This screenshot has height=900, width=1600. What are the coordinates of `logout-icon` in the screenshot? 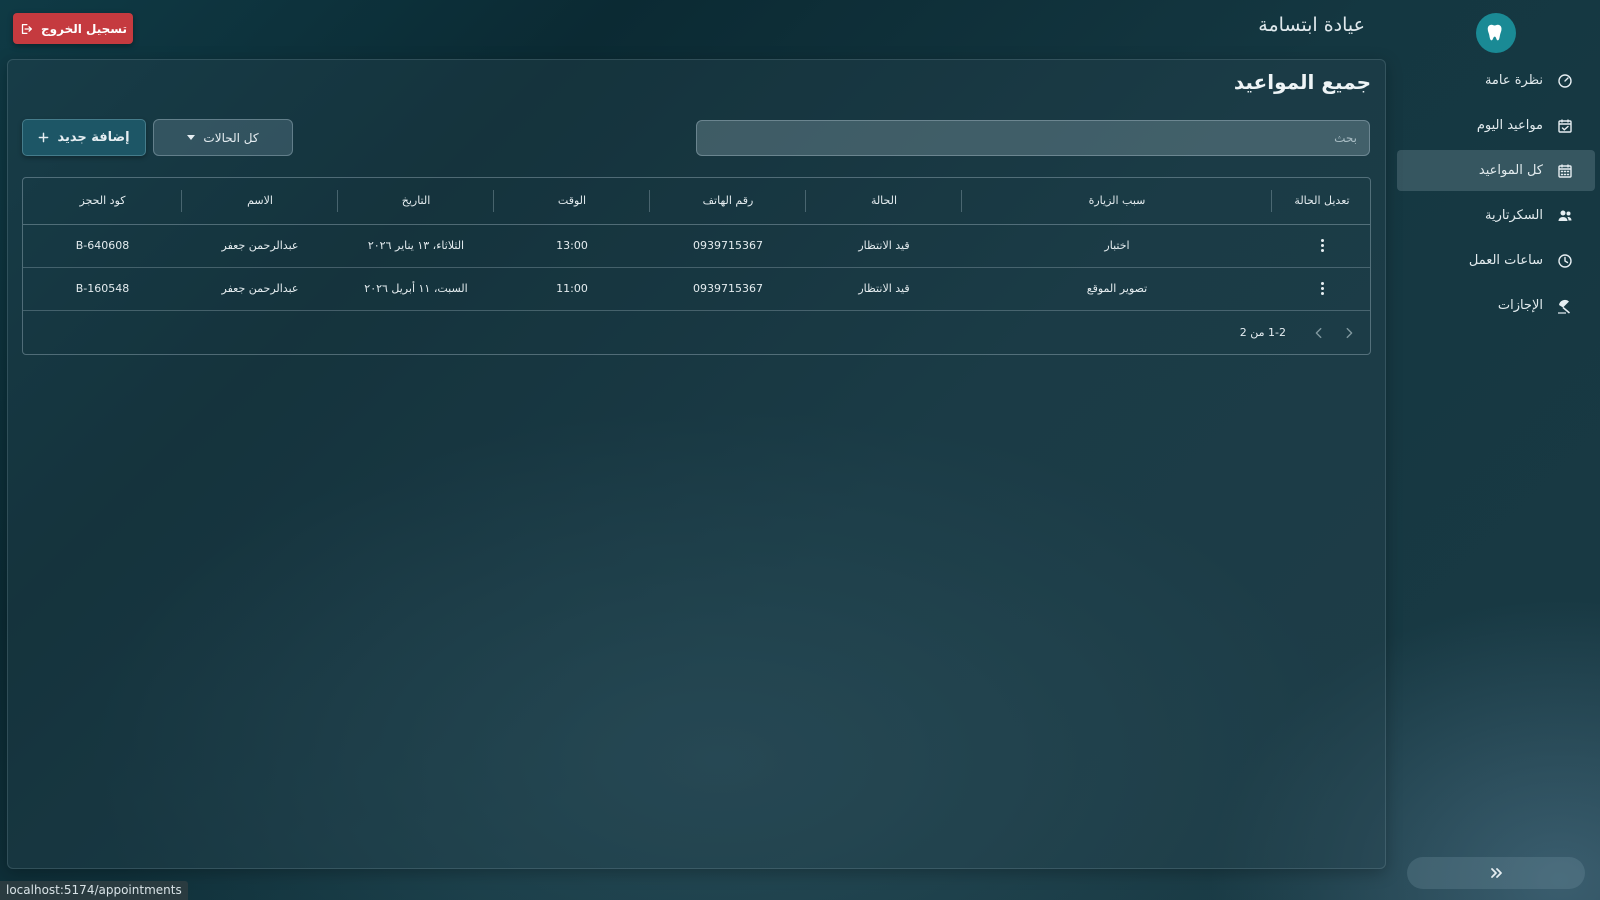 It's located at (26, 28).